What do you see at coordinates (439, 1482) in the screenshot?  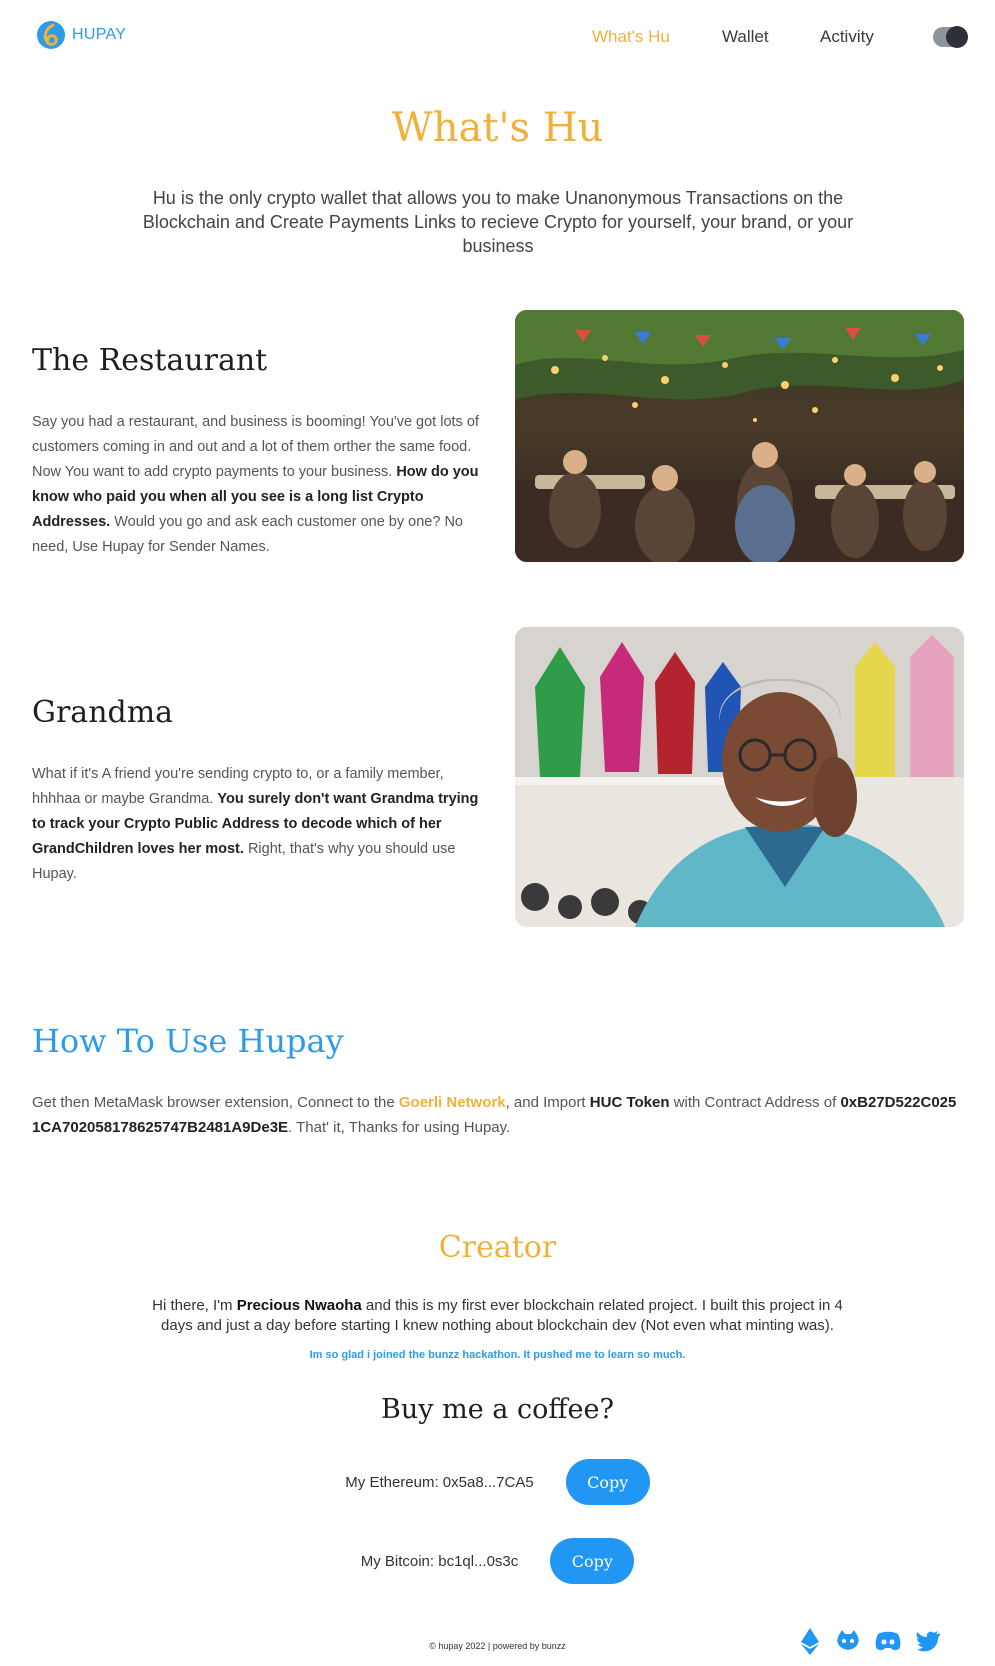 I see `ethereum-address: My Ethereum: 0x5a8...7CA5` at bounding box center [439, 1482].